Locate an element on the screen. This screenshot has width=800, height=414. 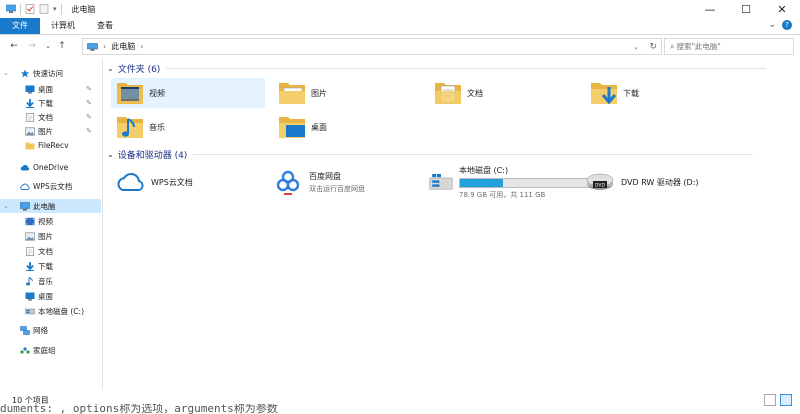
nav-pc-pictures: 图片 is located at coordinates (51, 236).